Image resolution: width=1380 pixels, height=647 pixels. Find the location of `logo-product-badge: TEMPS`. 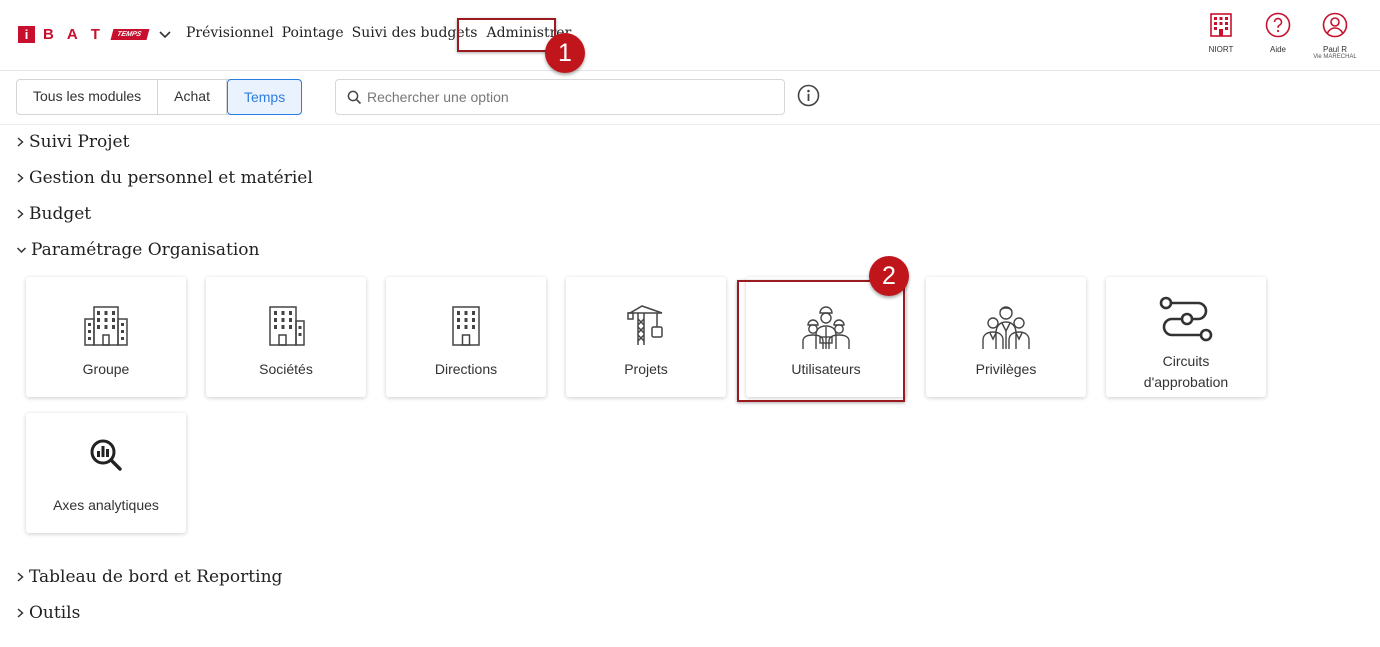

logo-product-badge: TEMPS is located at coordinates (130, 34).